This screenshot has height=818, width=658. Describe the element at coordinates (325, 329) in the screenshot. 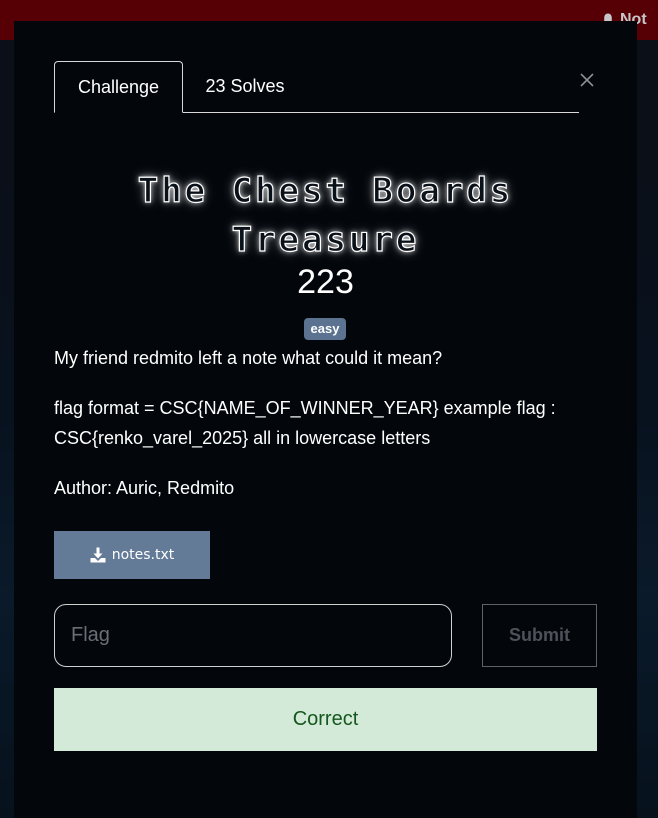

I see `difficulty-badge: easy` at that location.